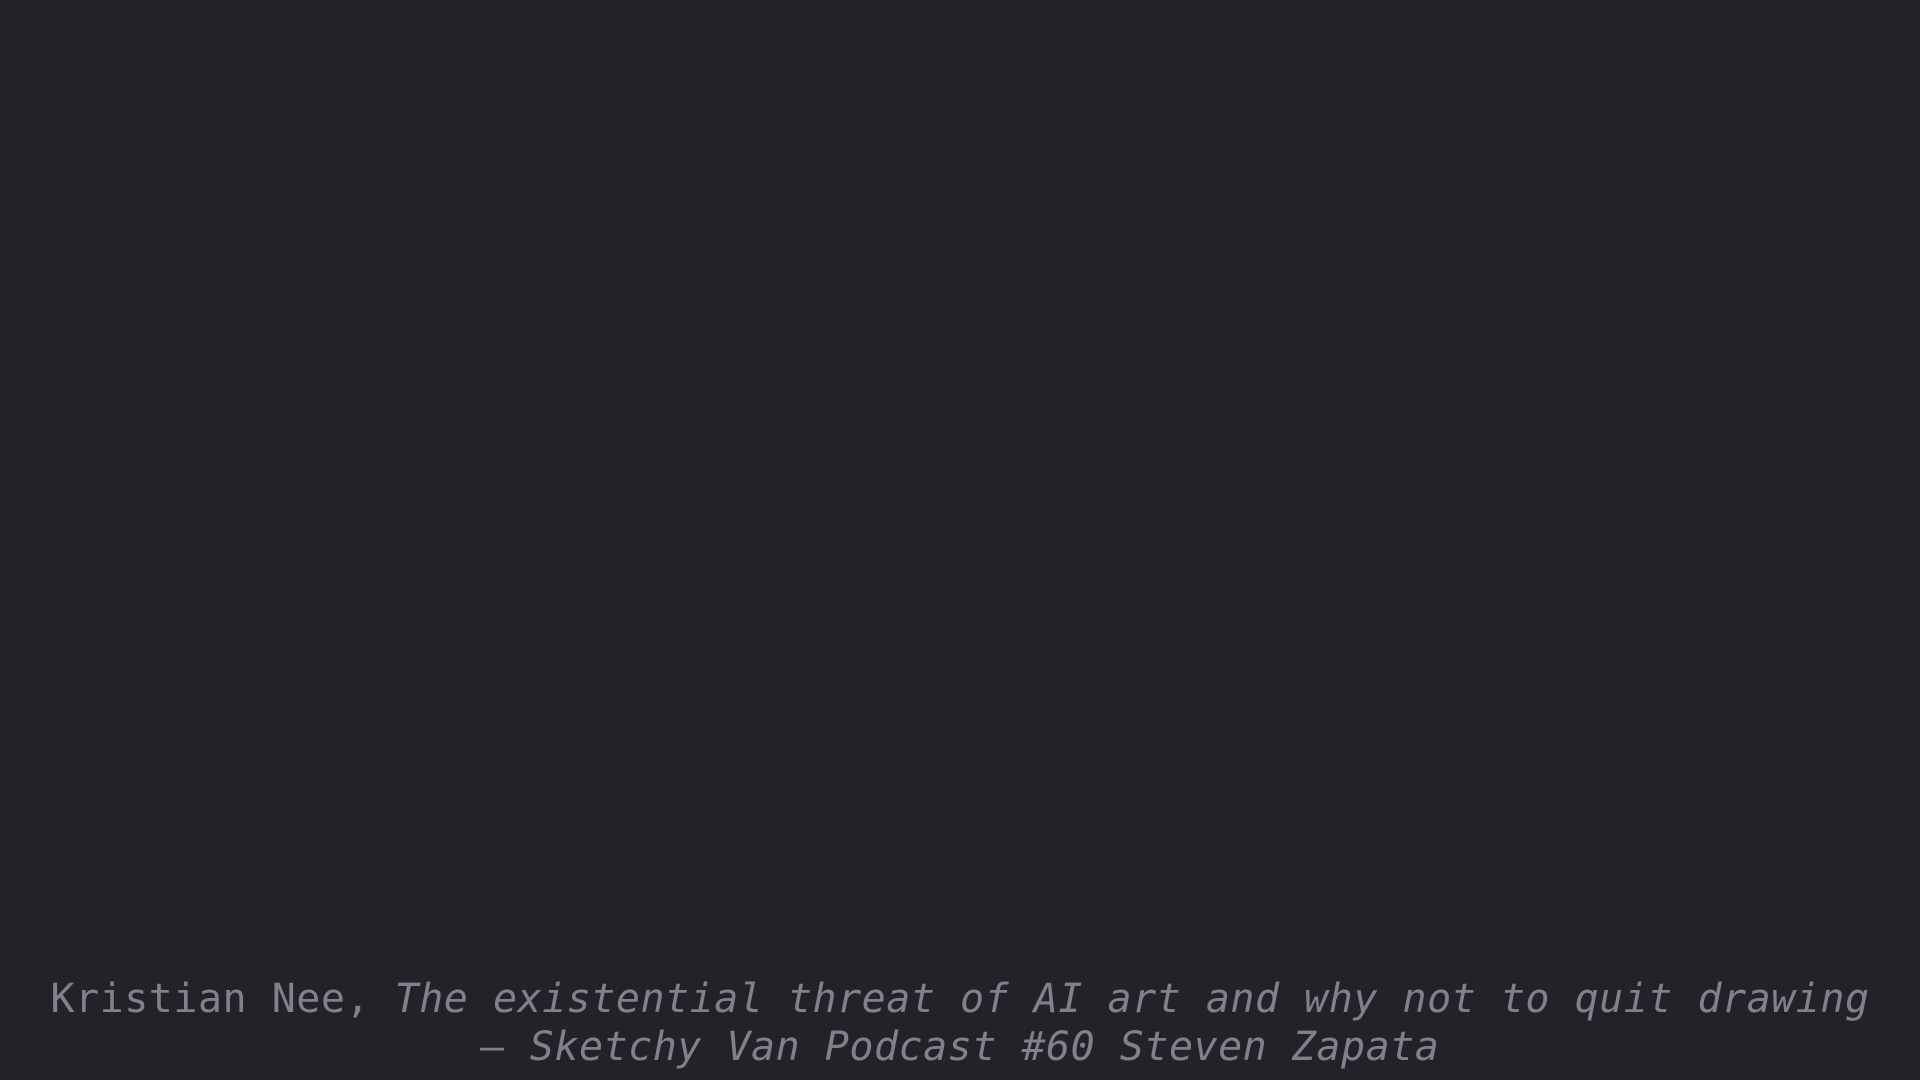 The image size is (1920, 1080). I want to click on caption-title-continued: – Sketchy Van Podcast #60 Steven Zapata, so click(960, 1047).